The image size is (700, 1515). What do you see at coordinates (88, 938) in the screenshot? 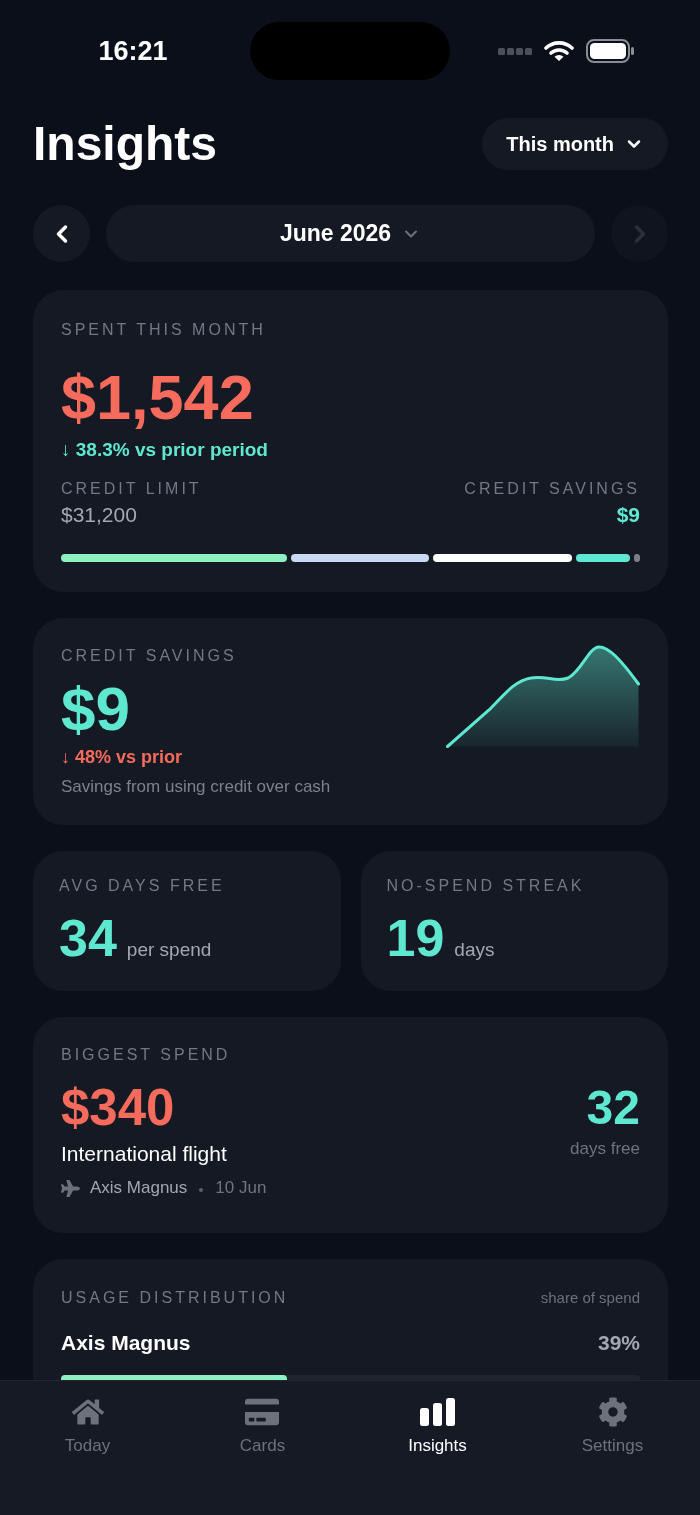
I see `stat-value: 34` at bounding box center [88, 938].